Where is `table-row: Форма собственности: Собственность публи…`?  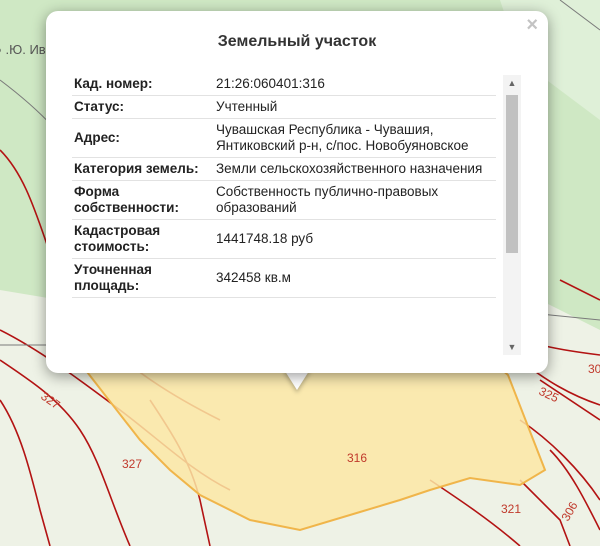 table-row: Форма собственности: Собственность публи… is located at coordinates (284, 200).